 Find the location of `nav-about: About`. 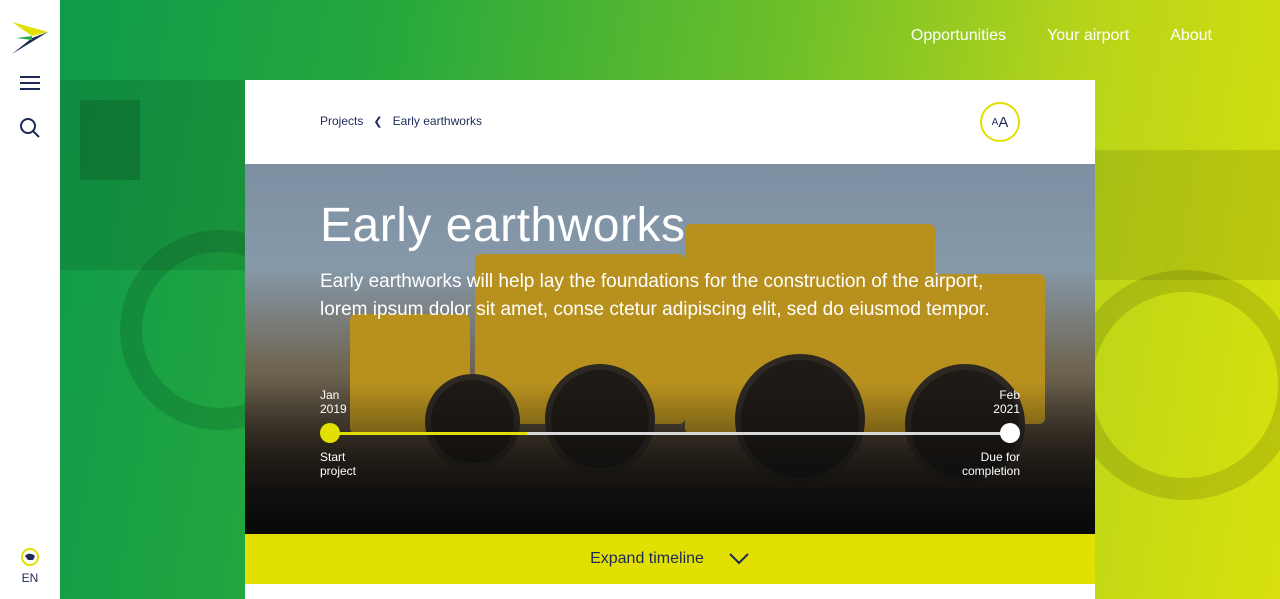

nav-about: About is located at coordinates (1191, 36).